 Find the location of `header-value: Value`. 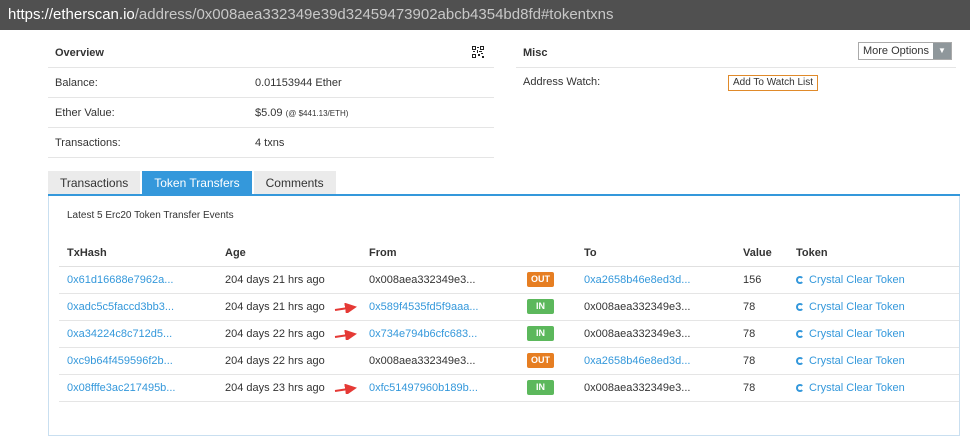

header-value: Value is located at coordinates (761, 253).